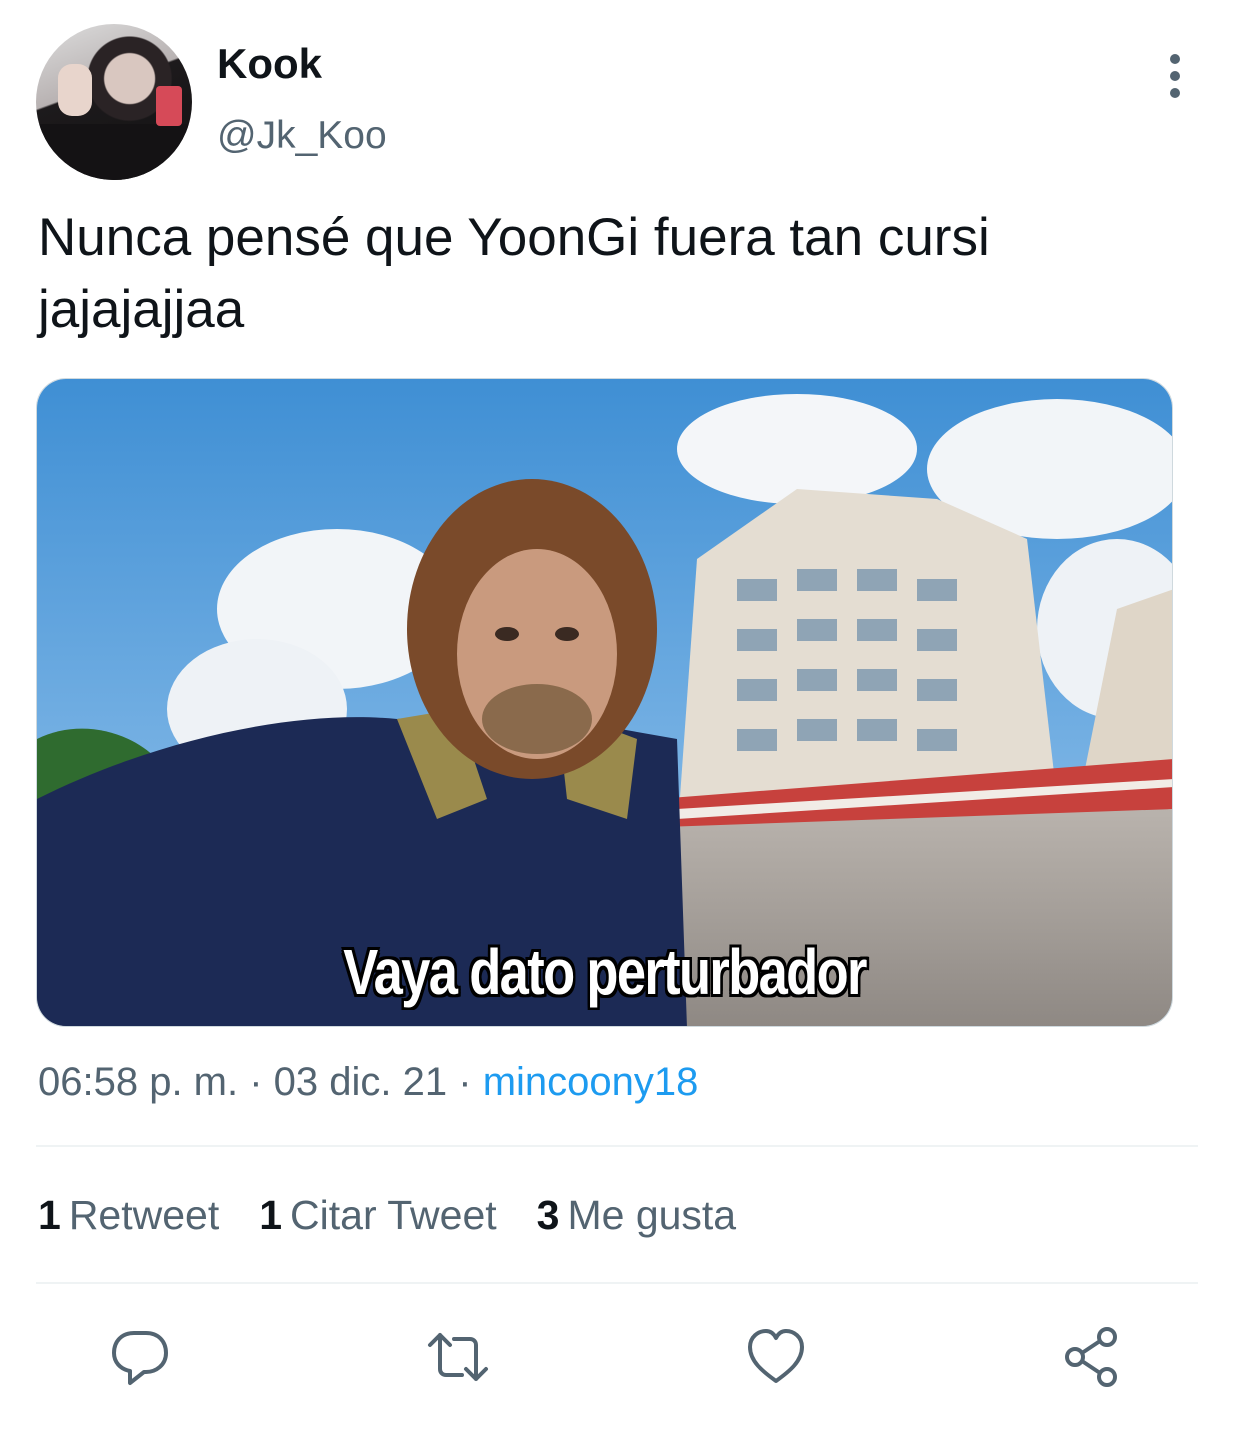  I want to click on like-icon, so click(776, 1357).